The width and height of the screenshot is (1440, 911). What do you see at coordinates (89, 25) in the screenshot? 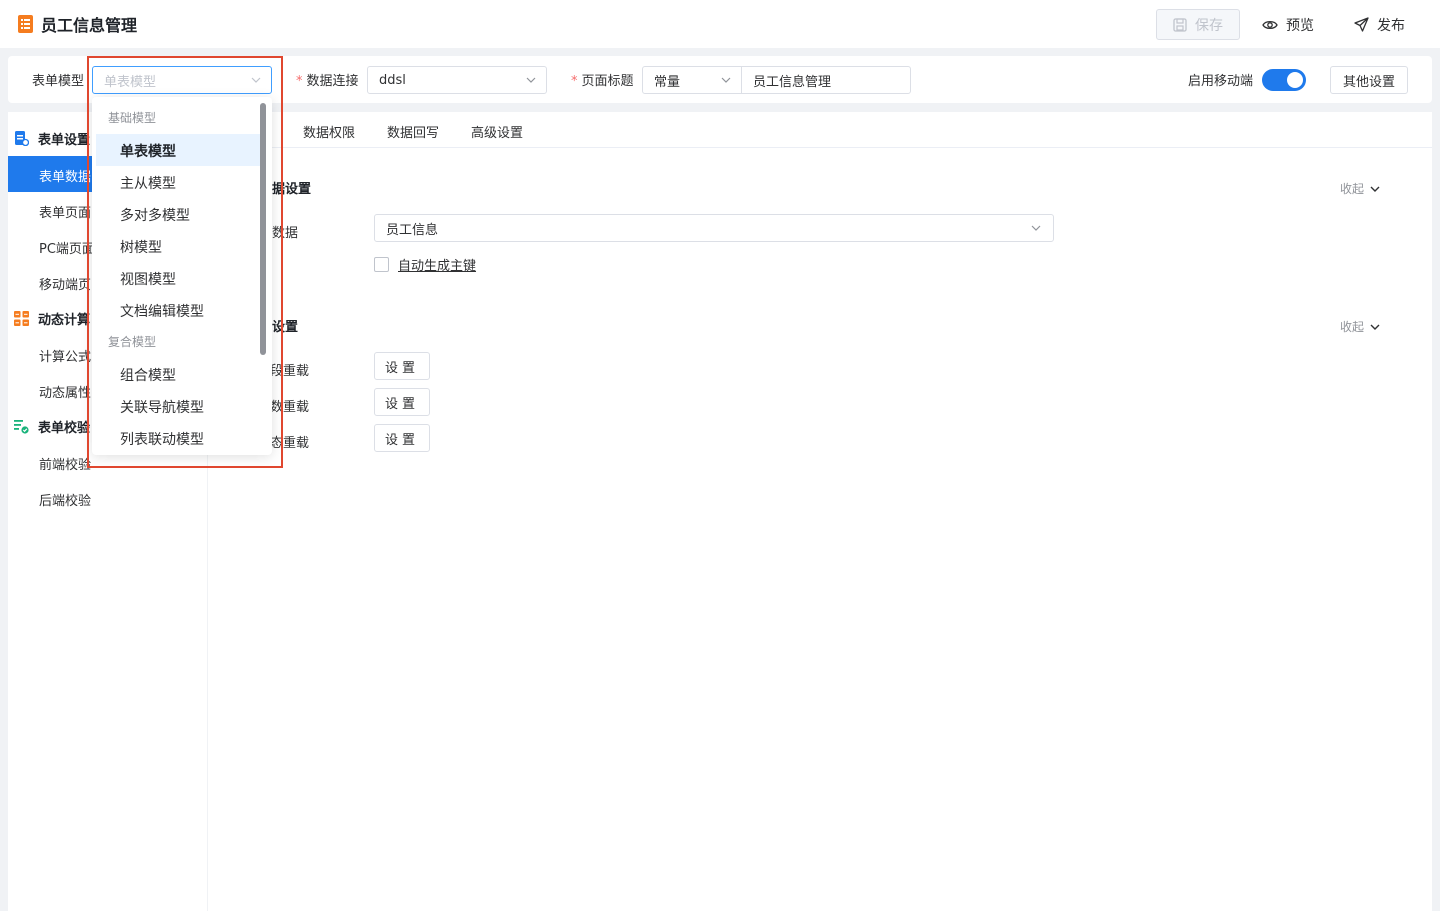
I see `page-title: 员工信息管理` at bounding box center [89, 25].